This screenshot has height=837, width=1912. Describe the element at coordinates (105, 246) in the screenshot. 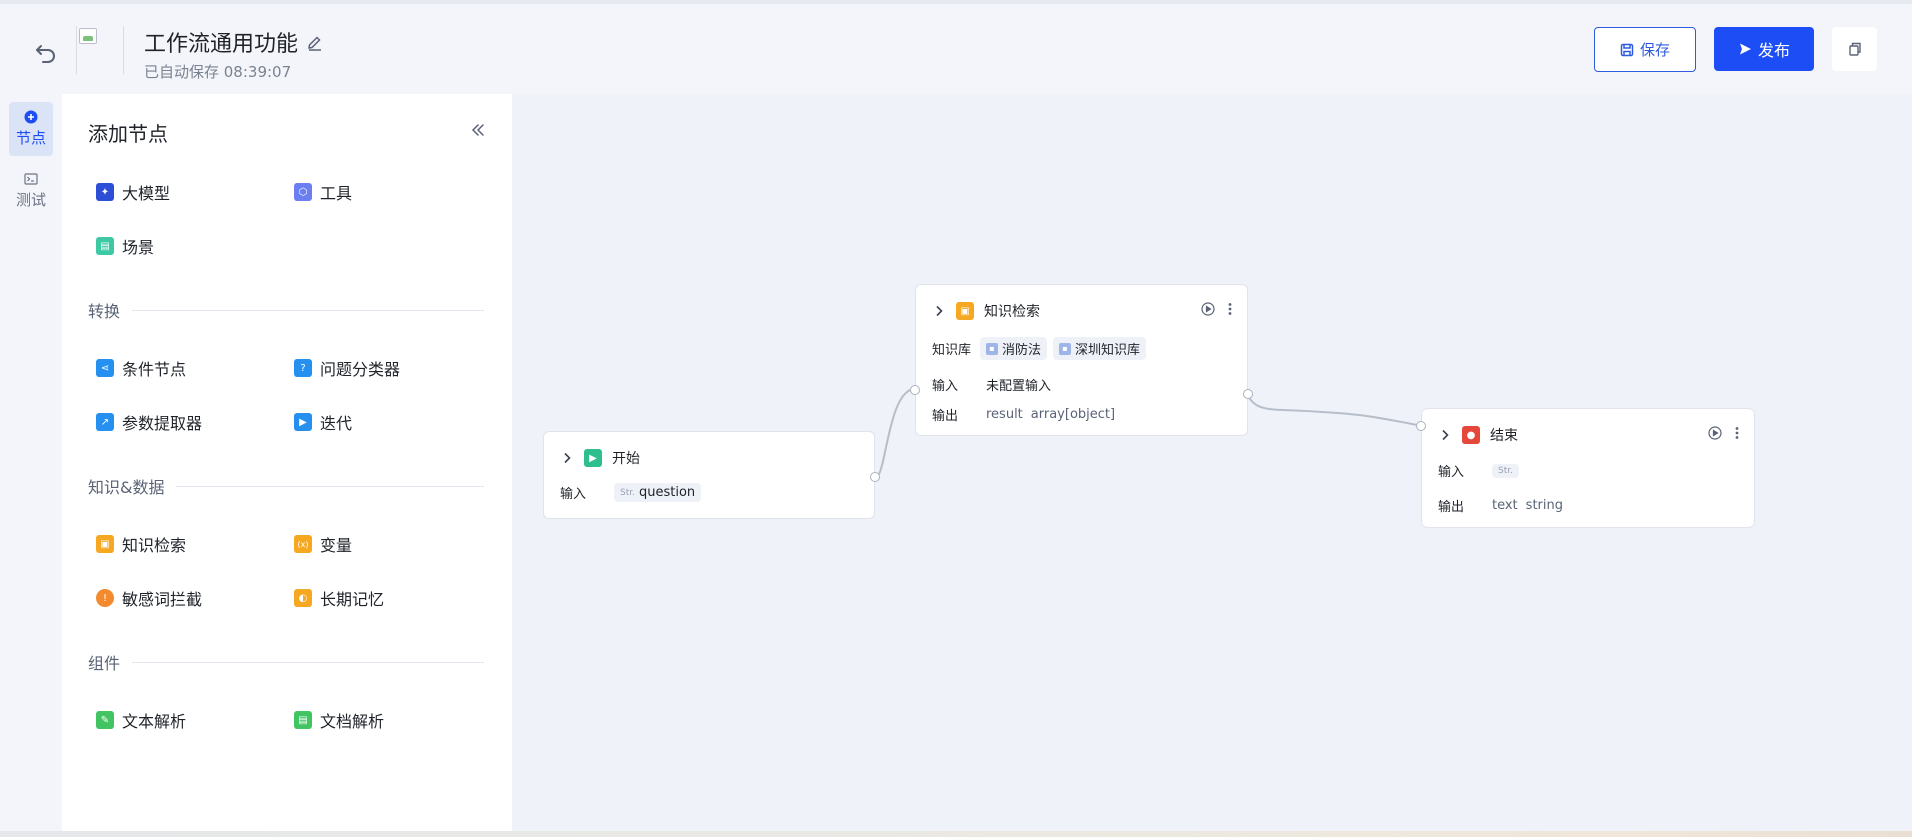

I see `scene-icon: ▤` at that location.